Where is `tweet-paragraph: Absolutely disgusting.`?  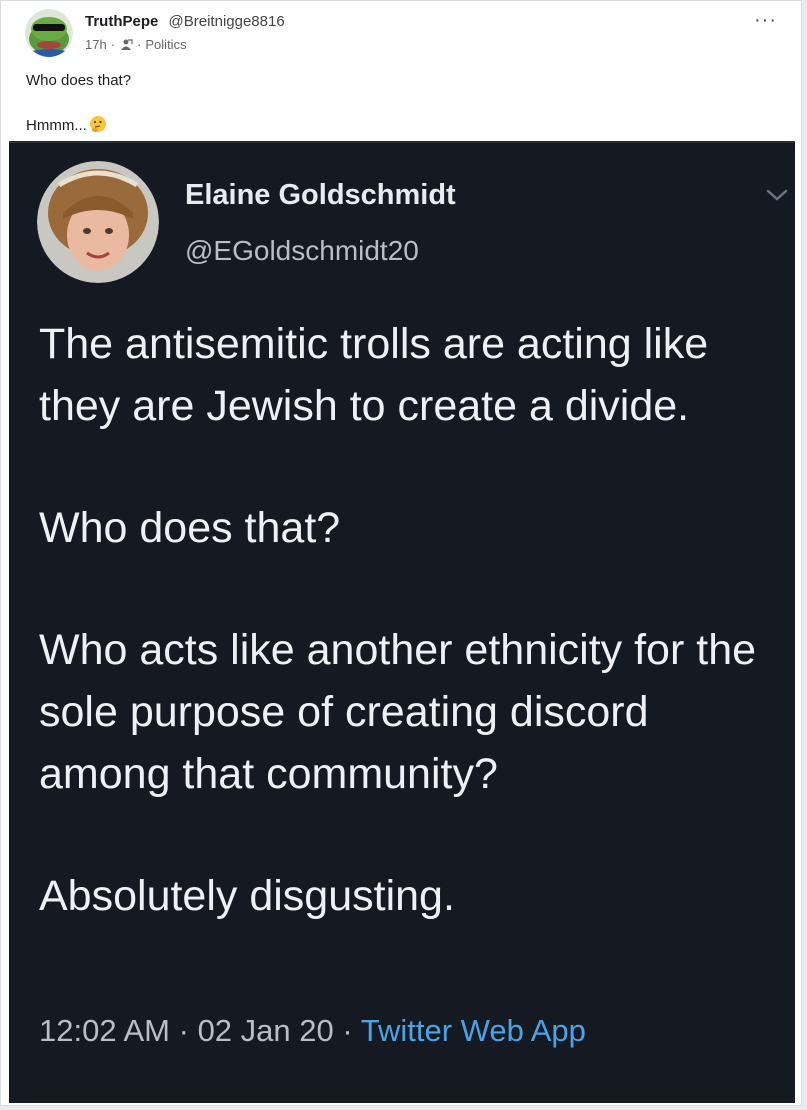 tweet-paragraph: Absolutely disgusting. is located at coordinates (247, 896).